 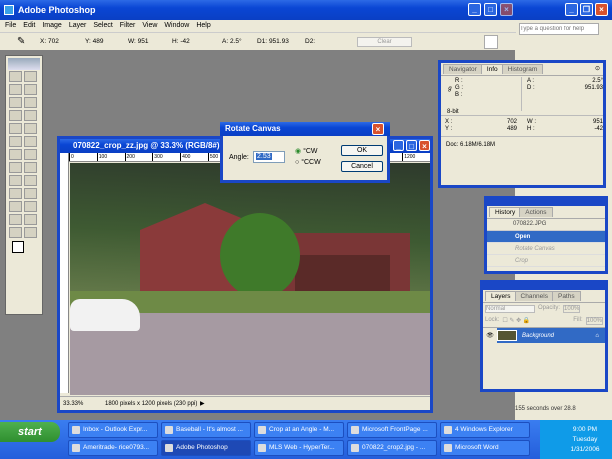 What do you see at coordinates (308, 162) in the screenshot?
I see `ccw-radio: ○ °CCW` at bounding box center [308, 162].